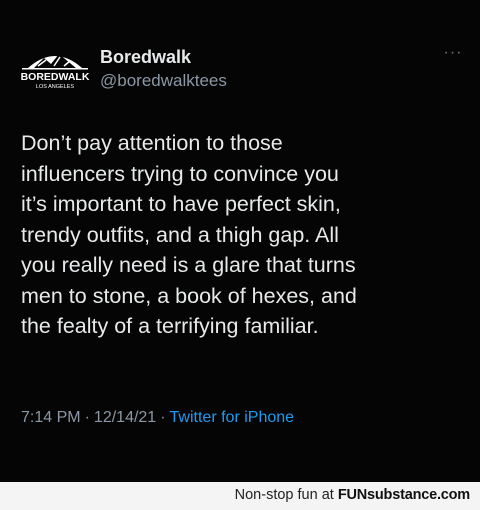 Image resolution: width=480 pixels, height=510 pixels. What do you see at coordinates (145, 57) in the screenshot?
I see `display-name: Boredwalk` at bounding box center [145, 57].